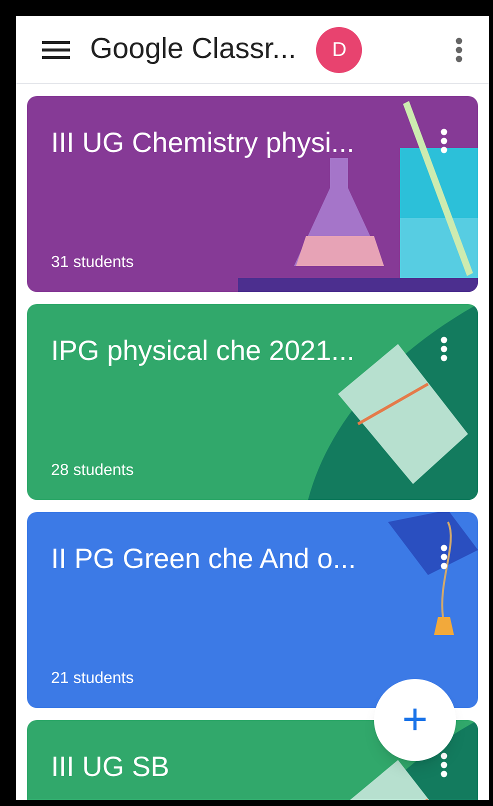  What do you see at coordinates (92, 471) in the screenshot?
I see `student-count: 28 students` at bounding box center [92, 471].